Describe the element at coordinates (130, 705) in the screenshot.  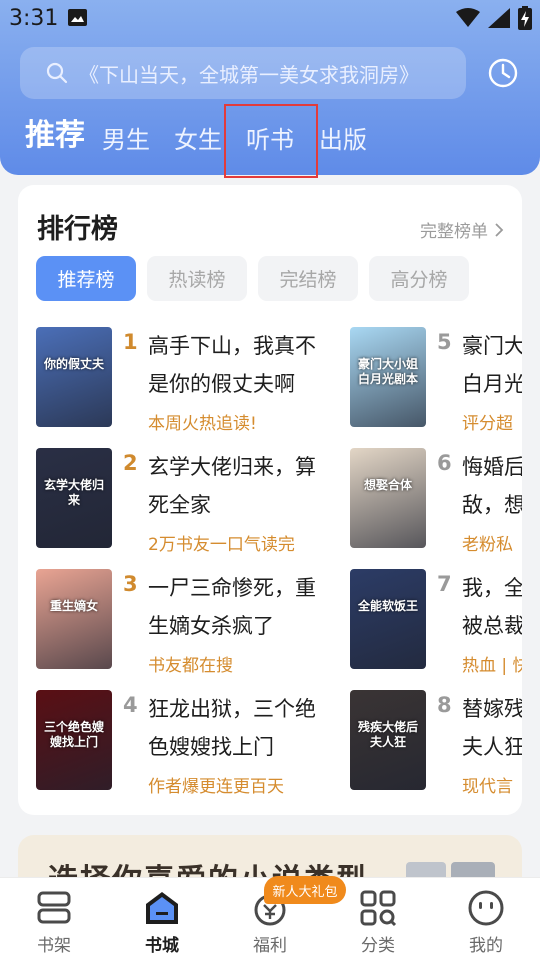
I see `book-rank: 4` at that location.